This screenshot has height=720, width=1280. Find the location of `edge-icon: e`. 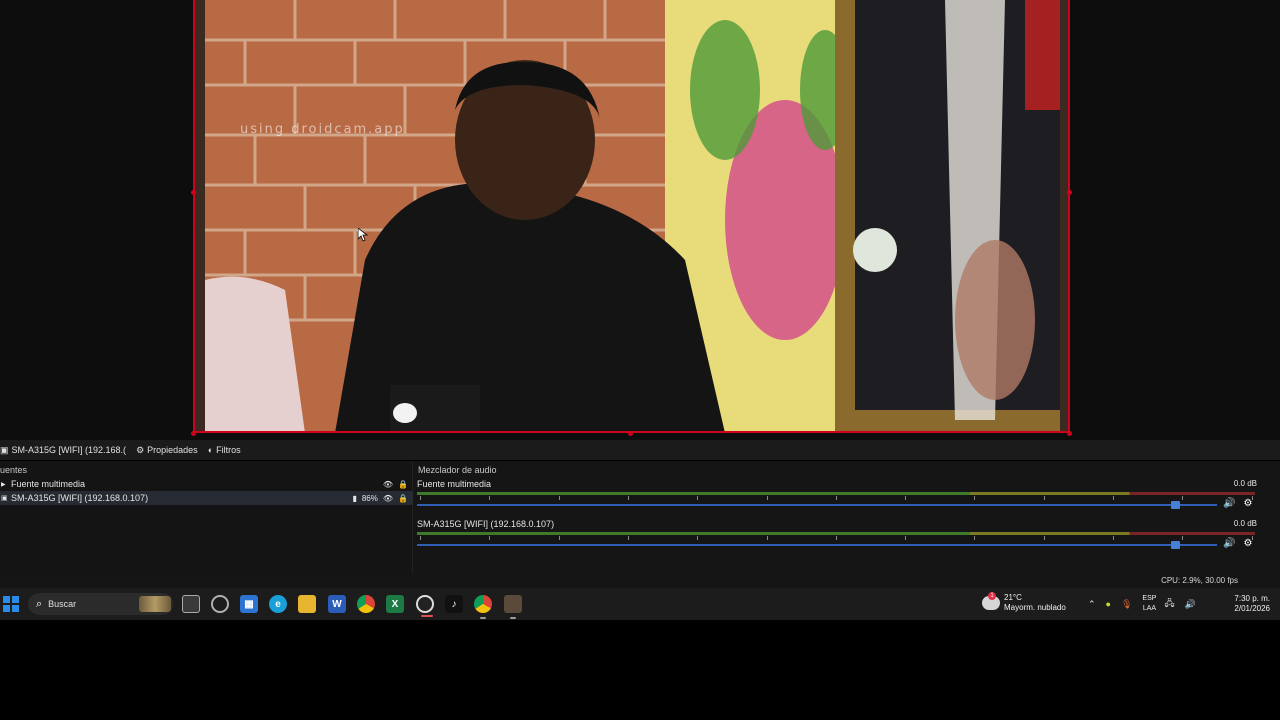

edge-icon: e is located at coordinates (278, 604).